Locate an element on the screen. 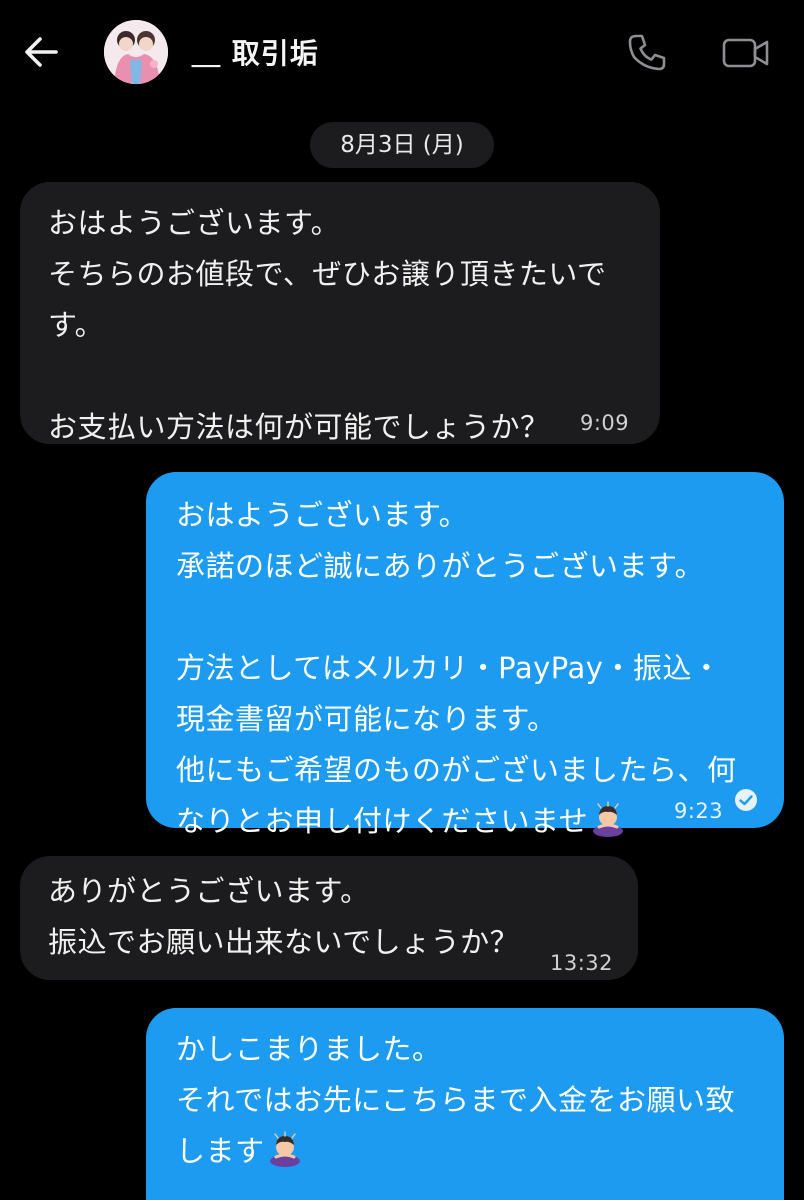  call-button is located at coordinates (647, 53).